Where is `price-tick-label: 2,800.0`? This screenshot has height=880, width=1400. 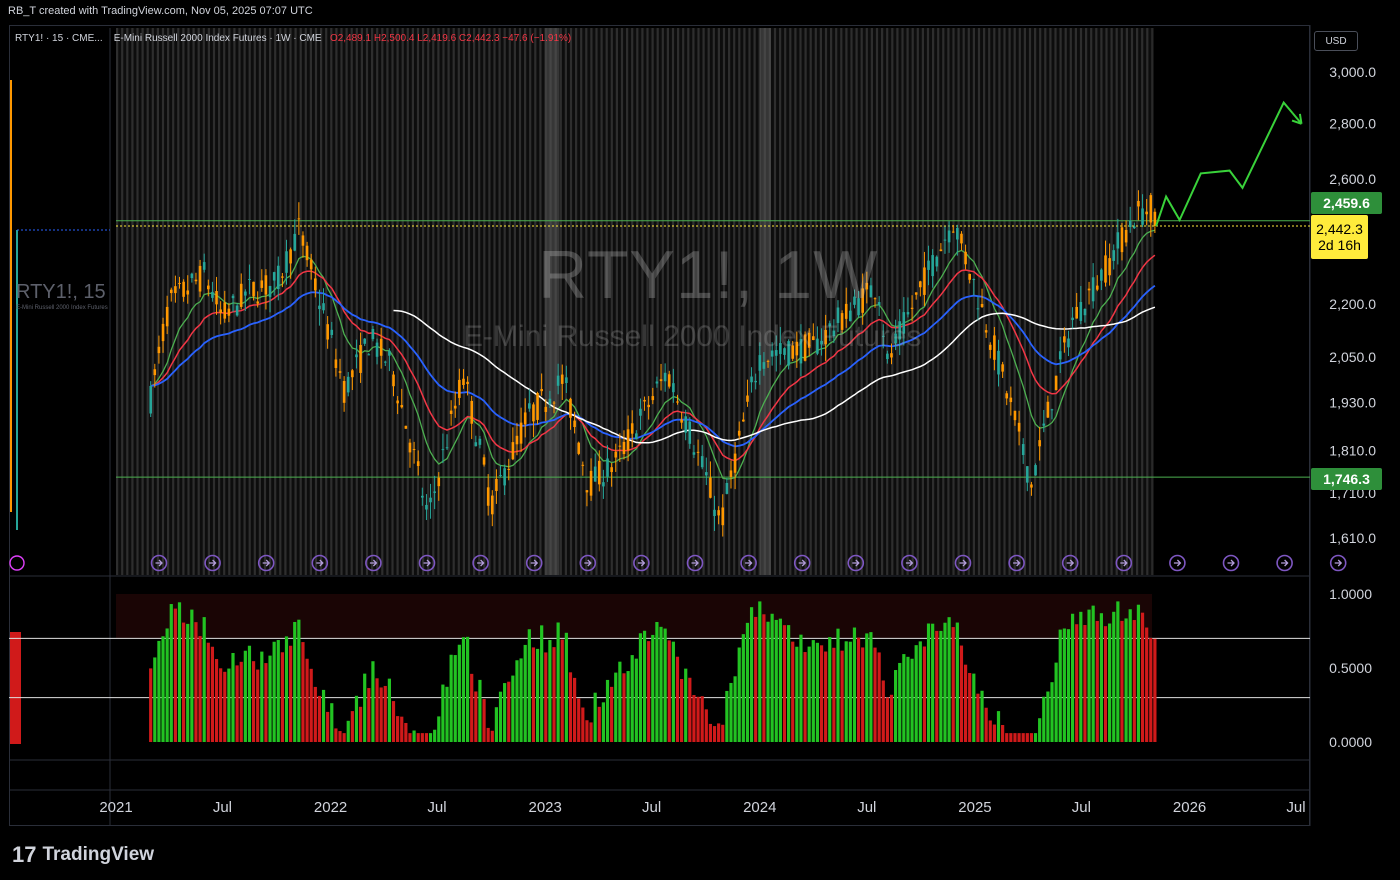 price-tick-label: 2,800.0 is located at coordinates (1352, 124).